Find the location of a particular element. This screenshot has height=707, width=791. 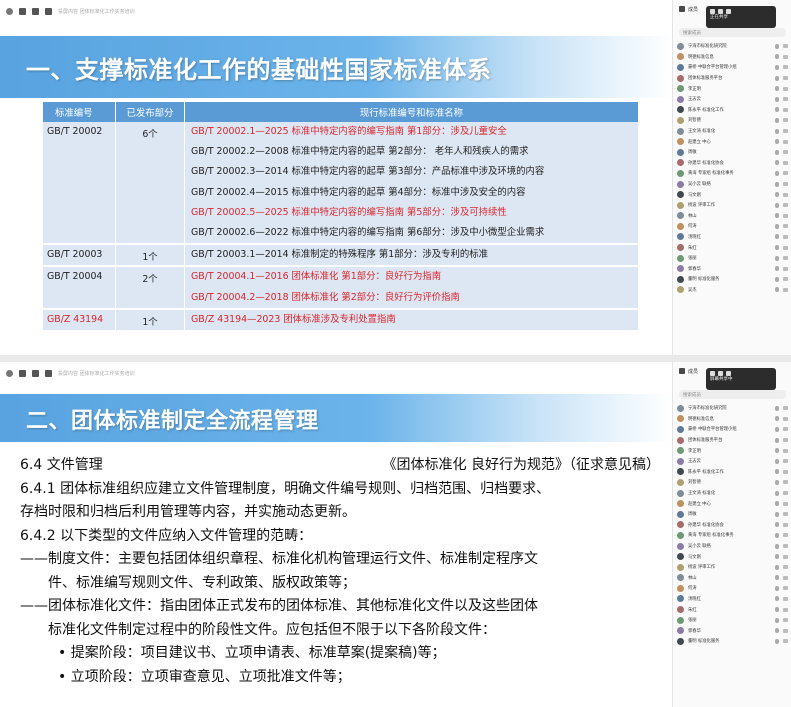

member-name: 张丽 is located at coordinates (692, 259).